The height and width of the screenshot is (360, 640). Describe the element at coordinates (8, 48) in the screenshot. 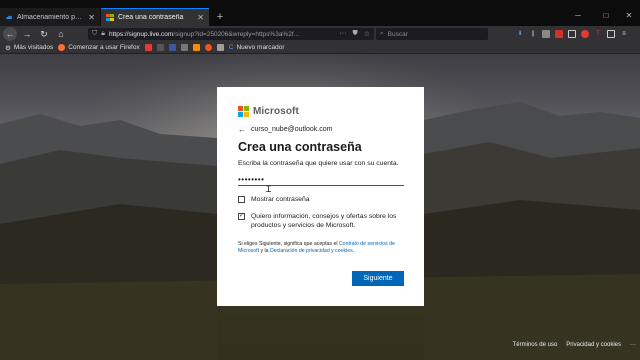

I see `gear-icon: ⚙` at that location.